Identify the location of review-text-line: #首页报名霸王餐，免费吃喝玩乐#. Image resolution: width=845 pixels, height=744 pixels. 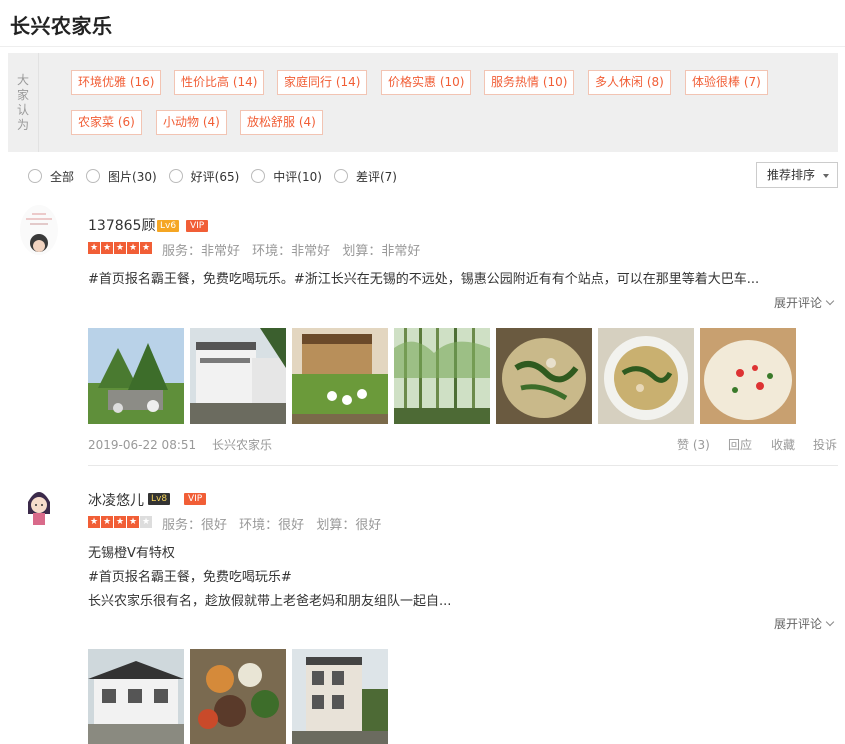
(190, 577).